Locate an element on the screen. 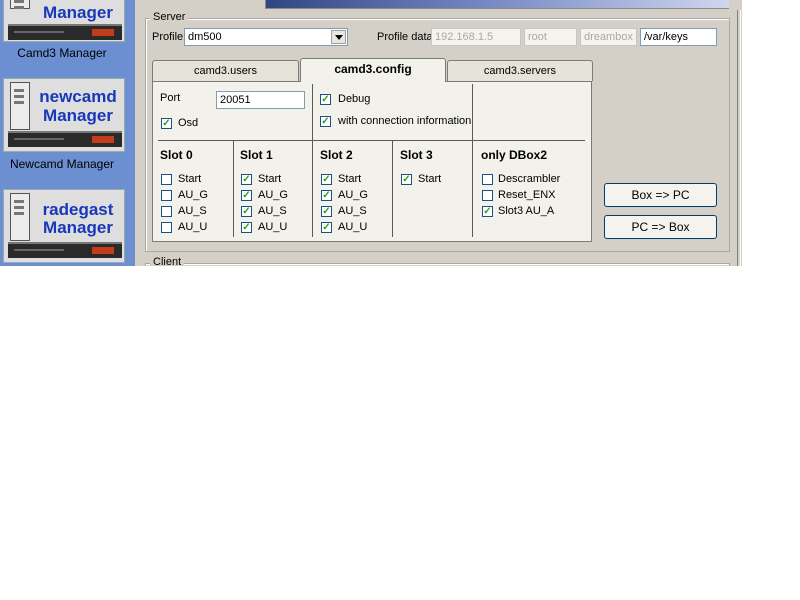  newcamd-manager-caption: Newcamd Manager is located at coordinates (62, 164).